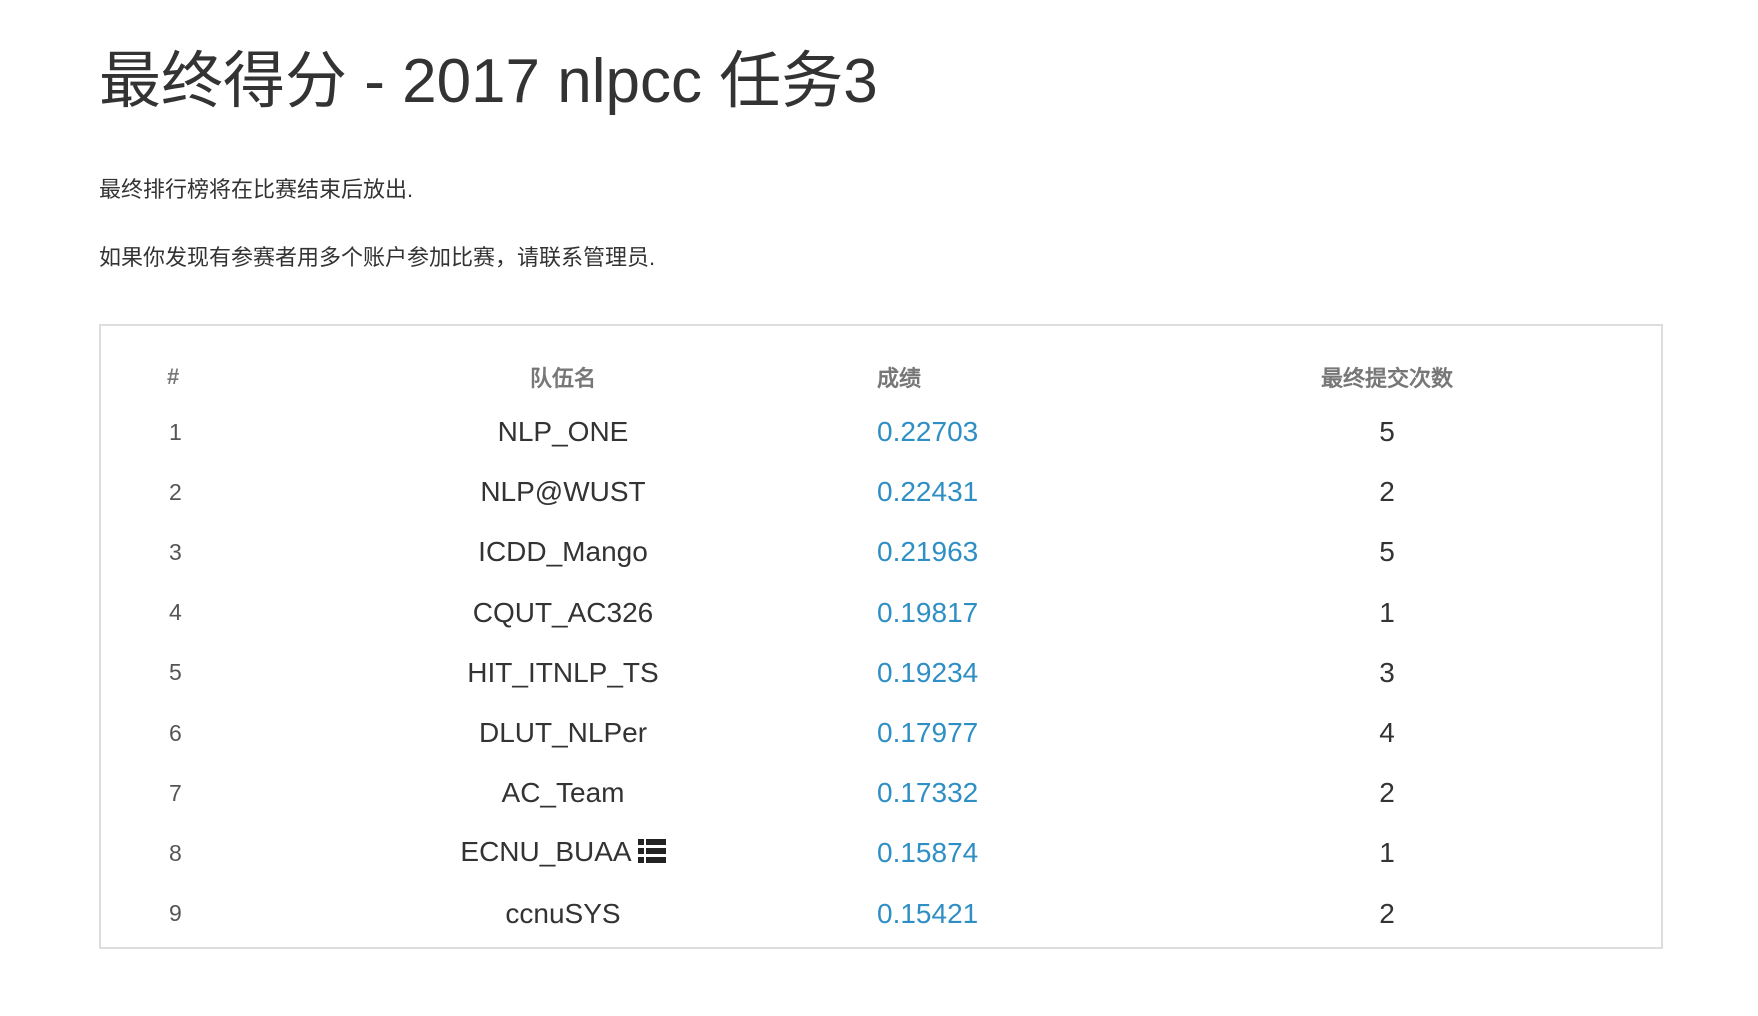 The width and height of the screenshot is (1758, 1016). What do you see at coordinates (175, 732) in the screenshot?
I see `rank-cell: 6` at bounding box center [175, 732].